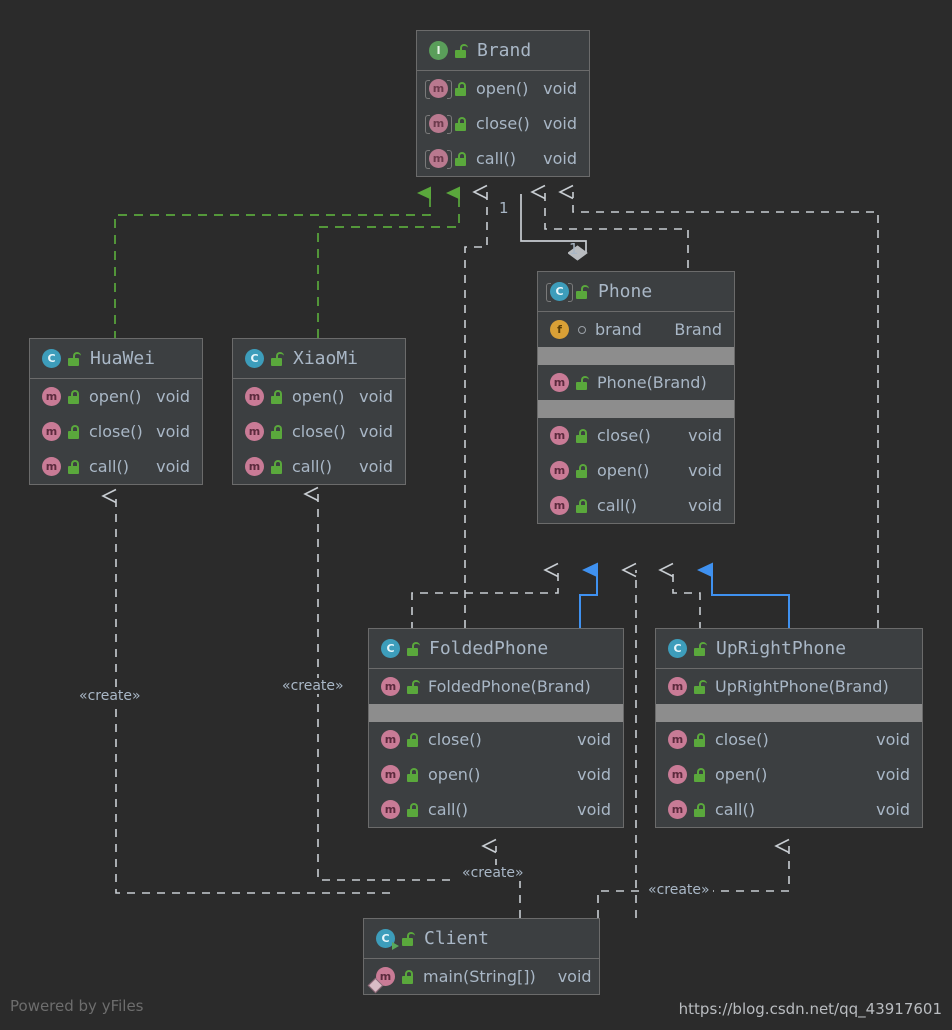 Image resolution: width=952 pixels, height=1030 pixels. Describe the element at coordinates (698, 329) in the screenshot. I see `member-type: Brand` at that location.